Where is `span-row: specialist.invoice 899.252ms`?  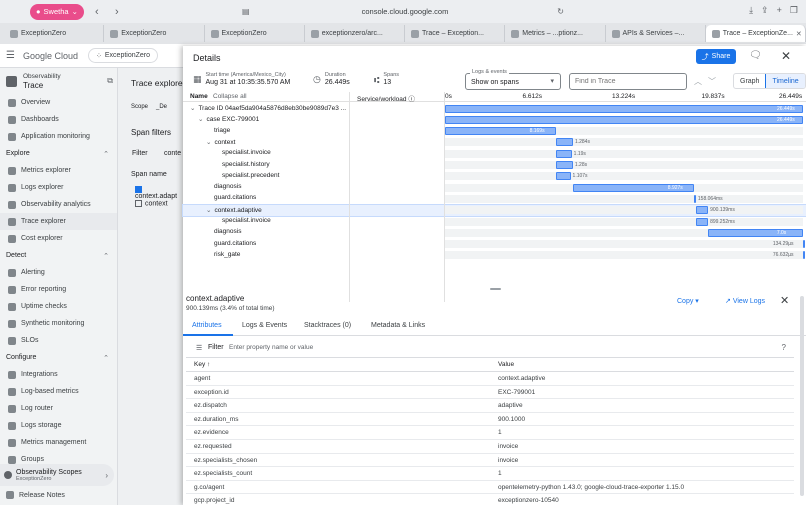
span-row: specialist.invoice 899.252ms is located at coordinates (494, 221).